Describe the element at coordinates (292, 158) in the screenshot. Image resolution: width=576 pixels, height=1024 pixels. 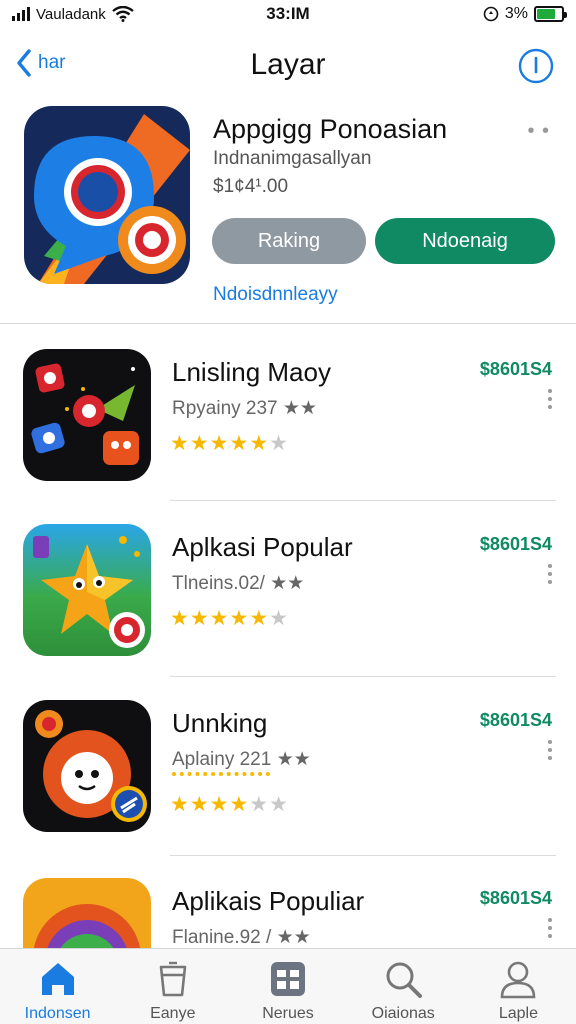
I see `featured-app-subtitle: Indnanimgasallyan` at that location.